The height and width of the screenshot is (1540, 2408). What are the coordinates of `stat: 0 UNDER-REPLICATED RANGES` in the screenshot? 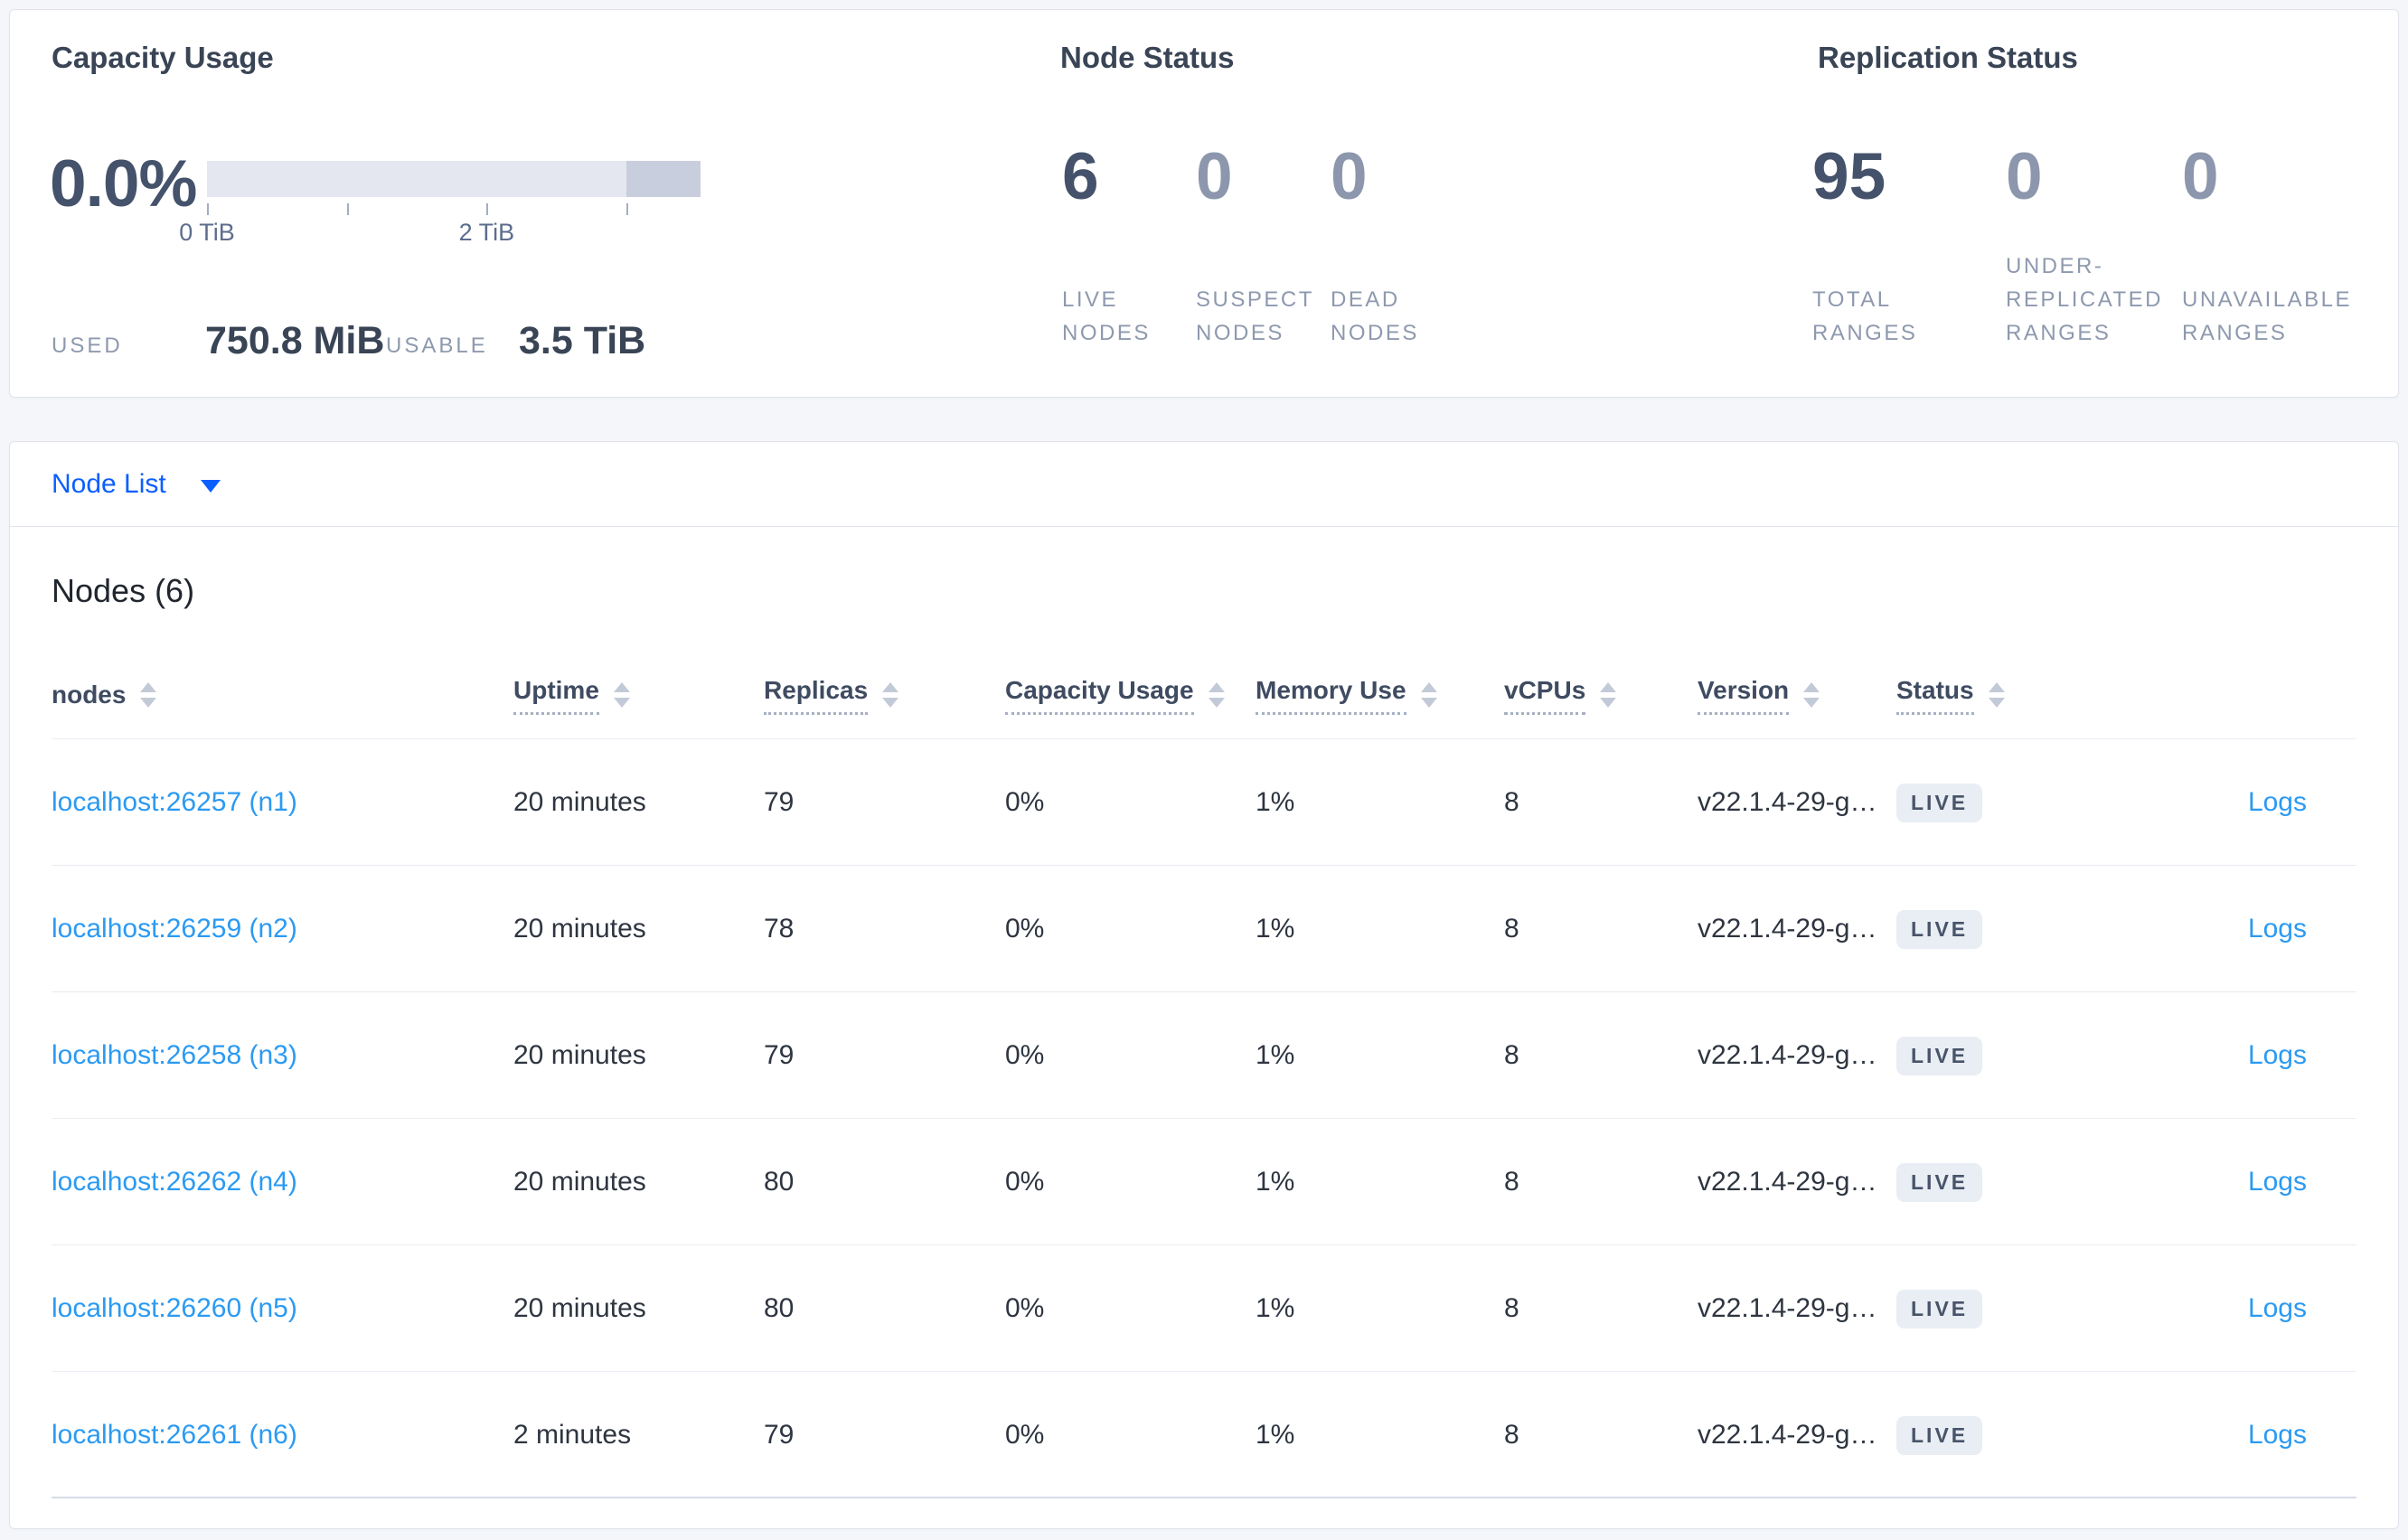 It's located at (2094, 247).